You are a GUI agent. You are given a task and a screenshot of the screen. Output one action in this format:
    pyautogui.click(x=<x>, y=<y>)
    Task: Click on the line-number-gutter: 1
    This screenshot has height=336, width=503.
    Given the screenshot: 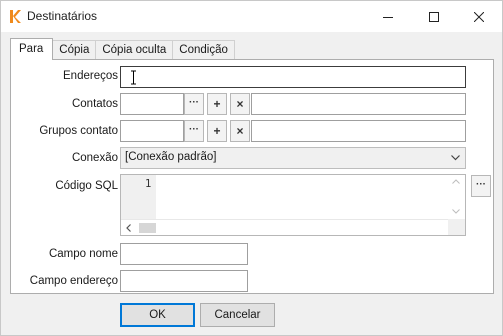 What is the action you would take?
    pyautogui.click(x=138, y=197)
    